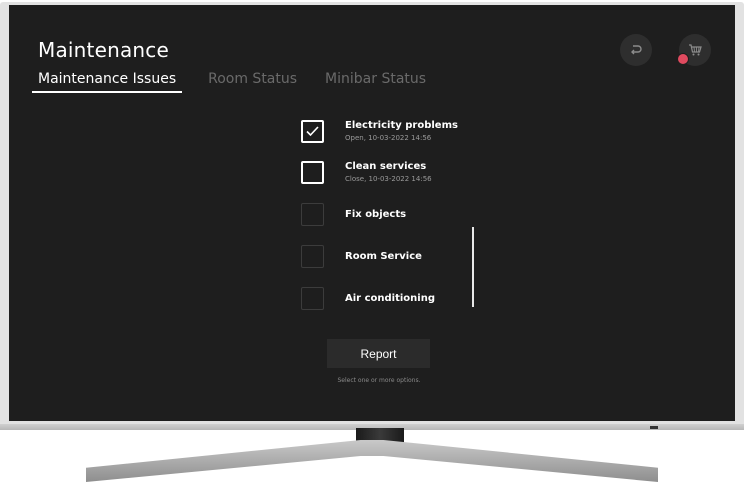  I want to click on tab-maintenance-issues: Maintenance Issues, so click(107, 82).